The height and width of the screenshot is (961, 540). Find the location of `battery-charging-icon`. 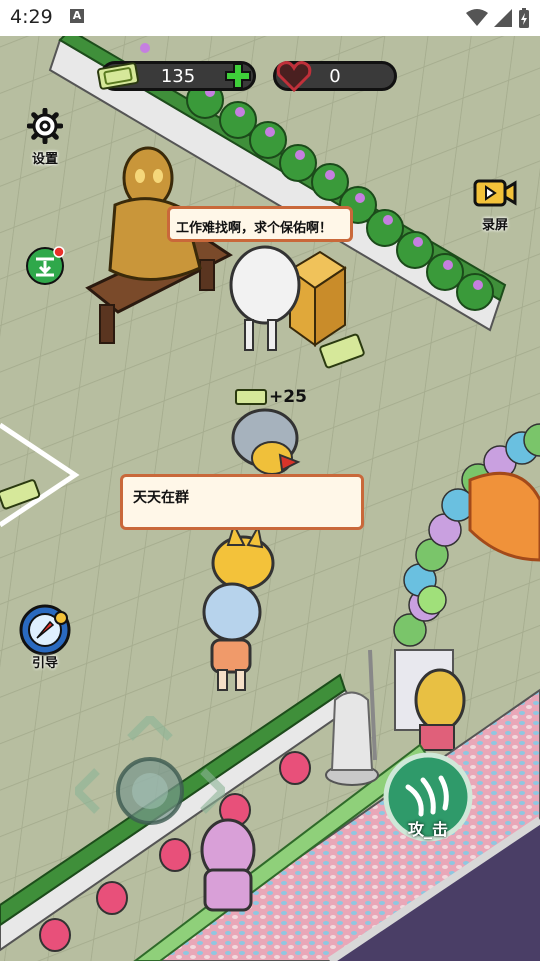

battery-charging-icon is located at coordinates (524, 18).